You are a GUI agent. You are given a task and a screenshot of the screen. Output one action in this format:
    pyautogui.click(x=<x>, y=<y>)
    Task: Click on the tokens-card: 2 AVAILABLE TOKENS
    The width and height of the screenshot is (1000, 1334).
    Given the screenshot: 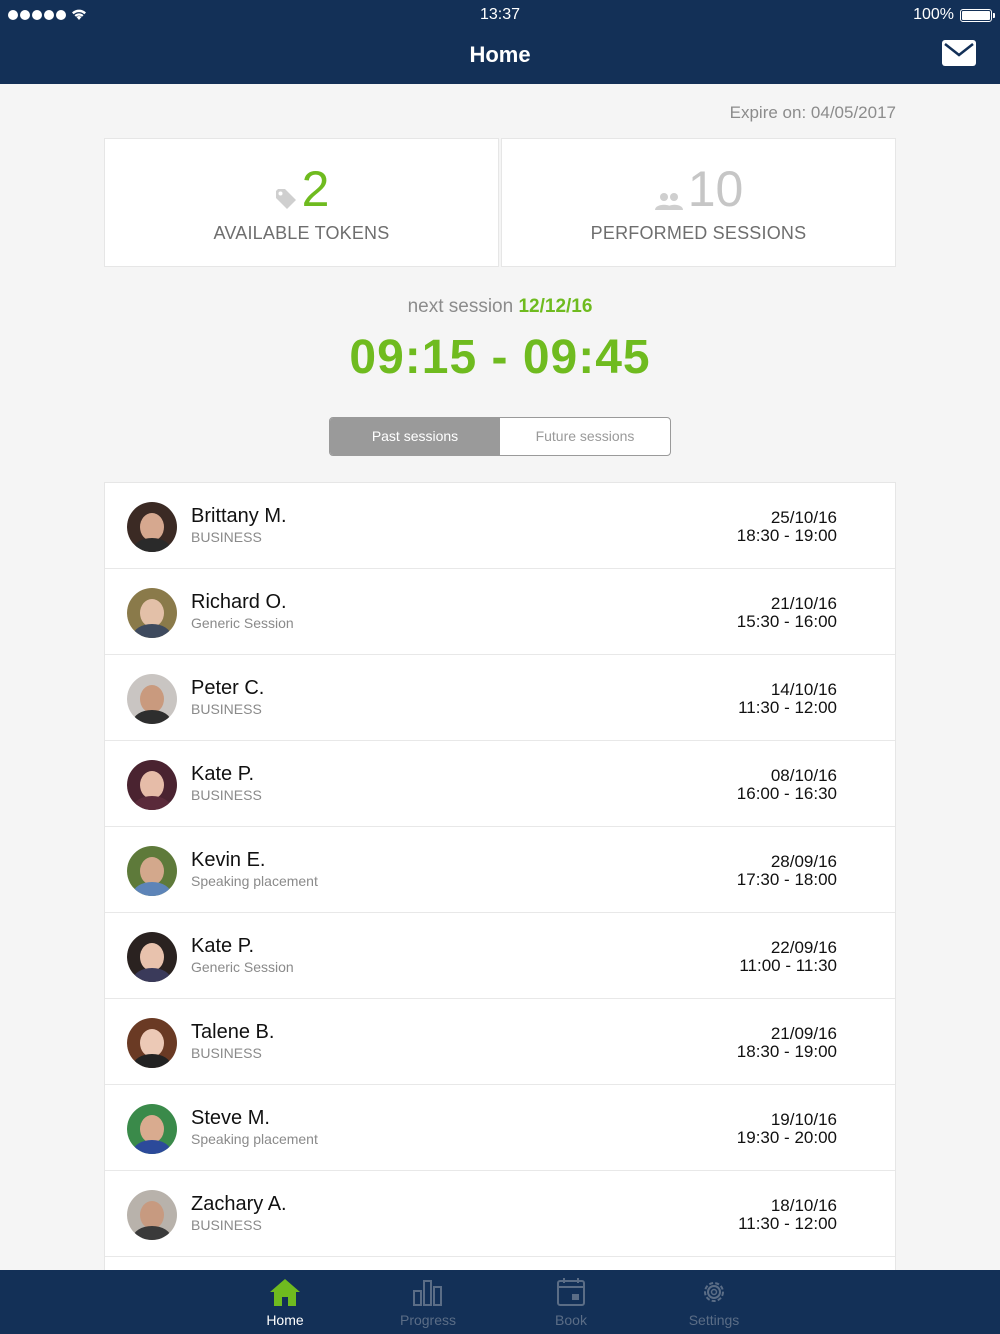 What is the action you would take?
    pyautogui.click(x=301, y=202)
    